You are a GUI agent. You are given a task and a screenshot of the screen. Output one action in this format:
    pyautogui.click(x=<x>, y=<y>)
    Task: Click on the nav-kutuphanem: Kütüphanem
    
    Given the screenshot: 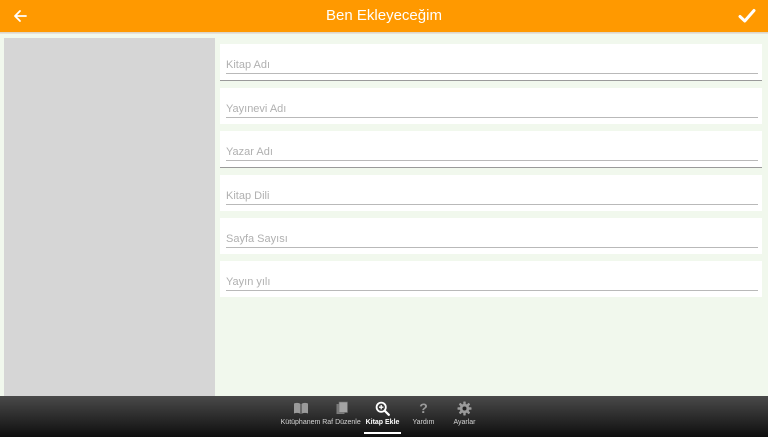 What is the action you would take?
    pyautogui.click(x=300, y=416)
    